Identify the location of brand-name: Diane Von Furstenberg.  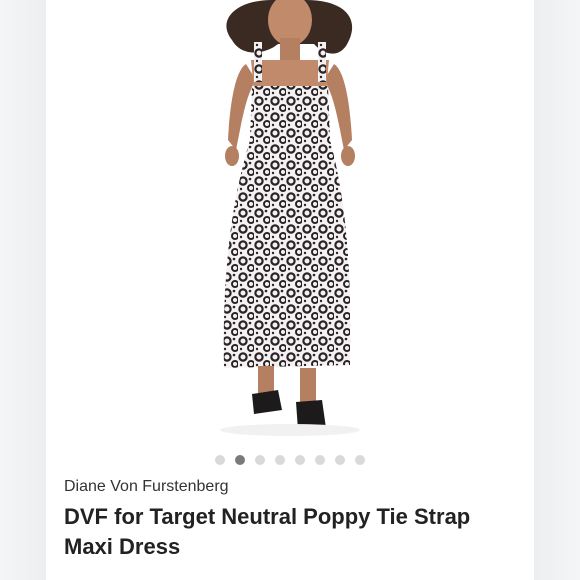
(146, 486).